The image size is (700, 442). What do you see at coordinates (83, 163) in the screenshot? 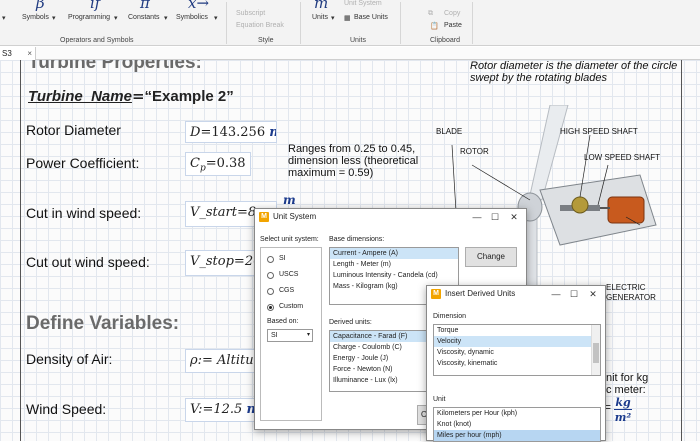
I see `power-coefficient-label: Power Coefficient:` at bounding box center [83, 163].